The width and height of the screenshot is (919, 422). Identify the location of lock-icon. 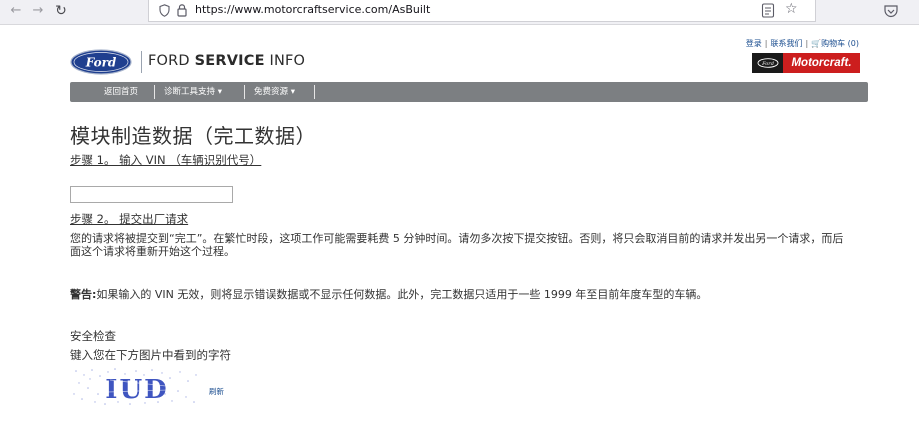
(182, 10).